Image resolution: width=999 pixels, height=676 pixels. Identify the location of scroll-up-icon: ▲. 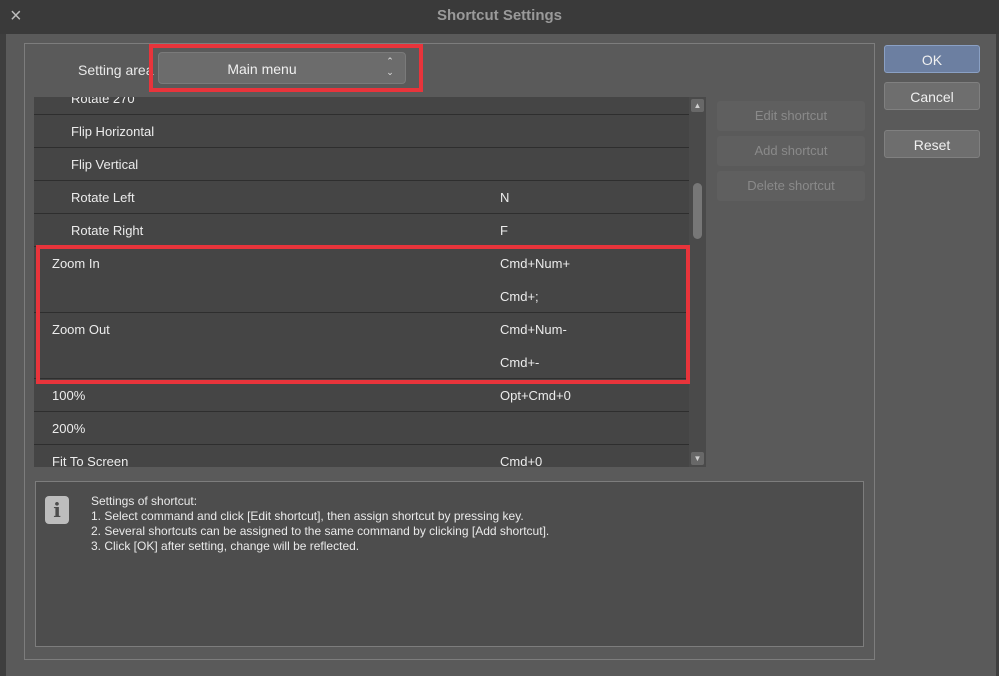
(697, 105).